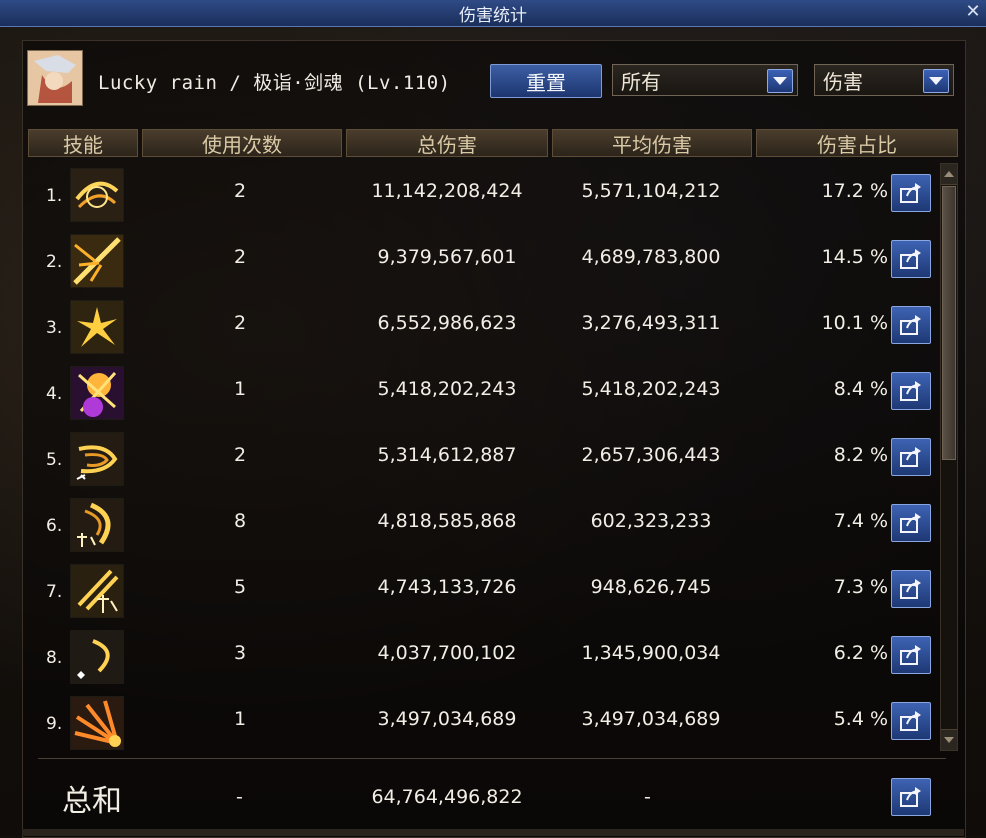 The height and width of the screenshot is (838, 986). What do you see at coordinates (54, 460) in the screenshot?
I see `row-rank: 5.` at bounding box center [54, 460].